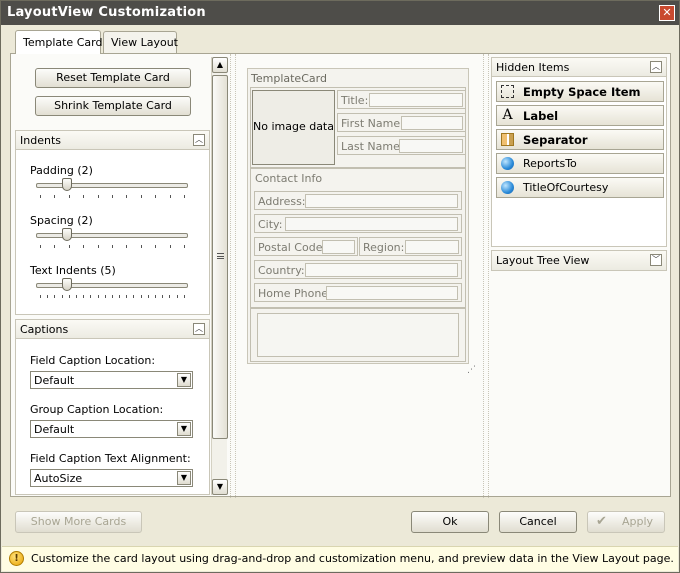 The height and width of the screenshot is (573, 680). Describe the element at coordinates (106, 12) in the screenshot. I see `window-title: LayoutView Customization` at that location.